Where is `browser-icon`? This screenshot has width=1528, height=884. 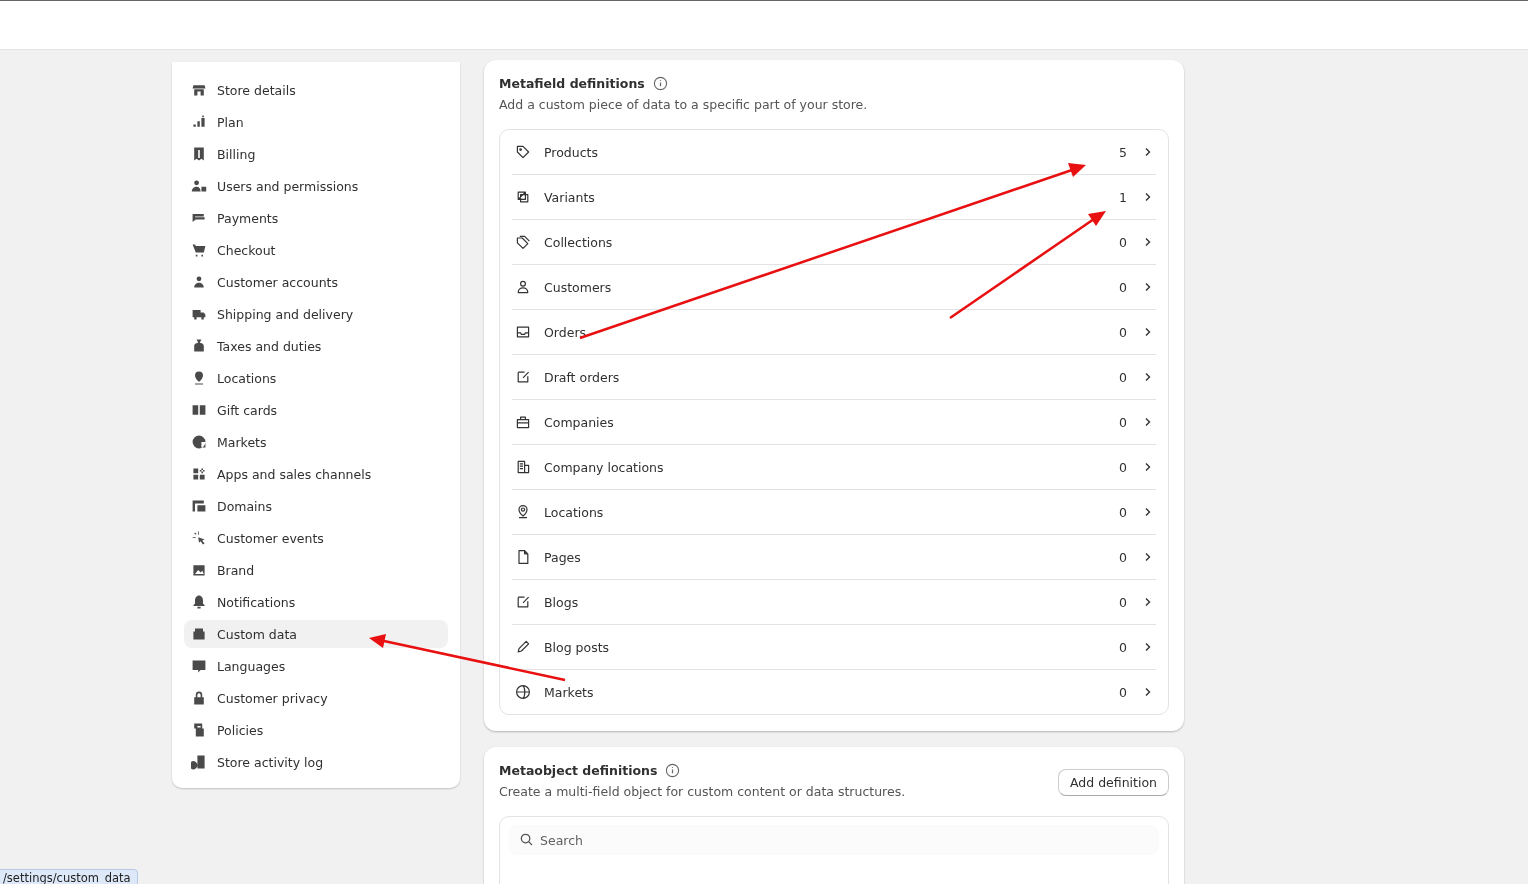
browser-icon is located at coordinates (199, 506).